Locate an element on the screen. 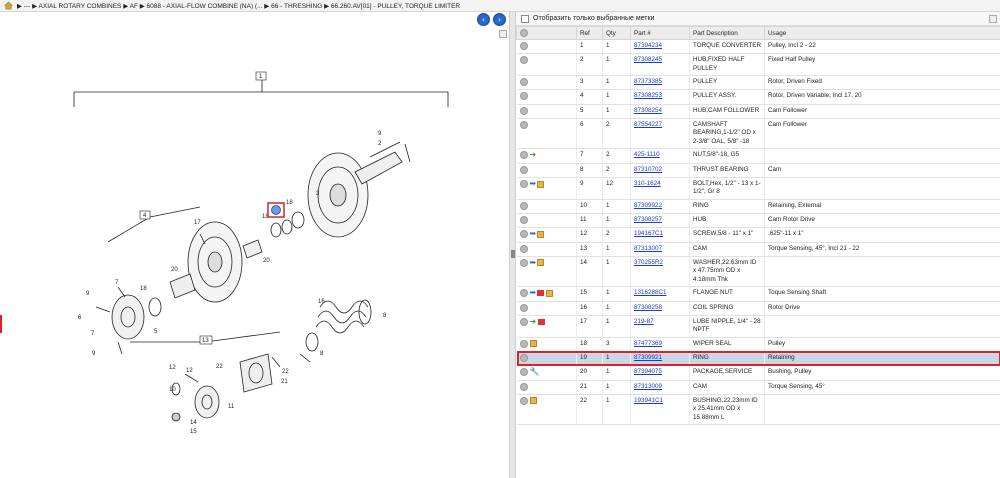 Image resolution: width=1000 pixels, height=478 pixels. row-icons: 🔧 is located at coordinates (546, 373).